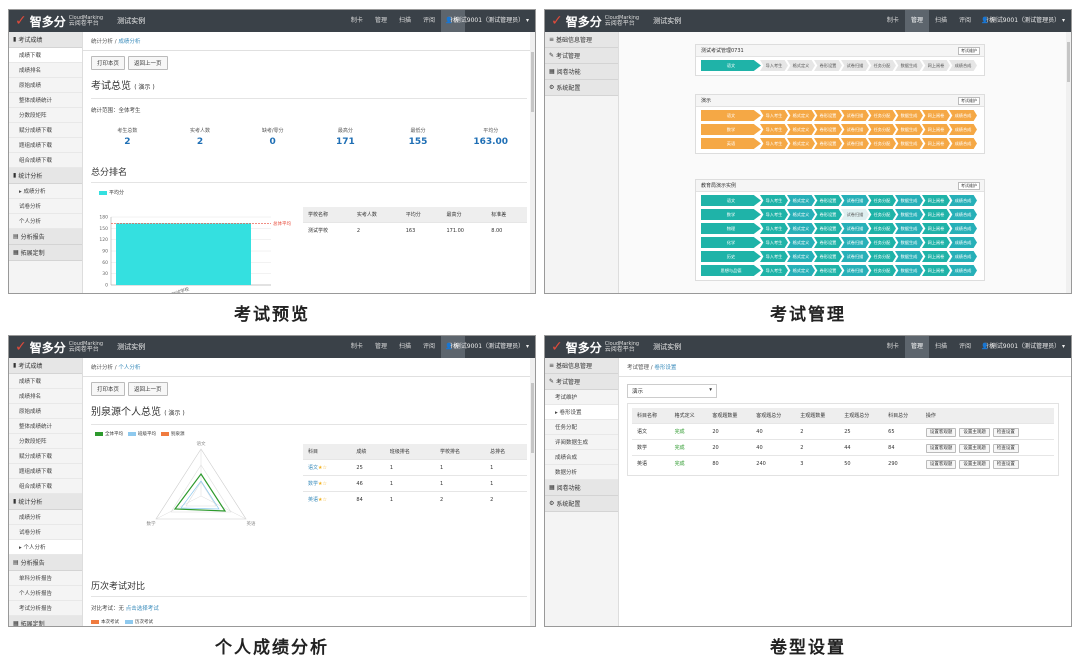 Image resolution: width=1080 pixels, height=665 pixels. What do you see at coordinates (313, 468) in the screenshot?
I see `subject-link: 语文` at bounding box center [313, 468].